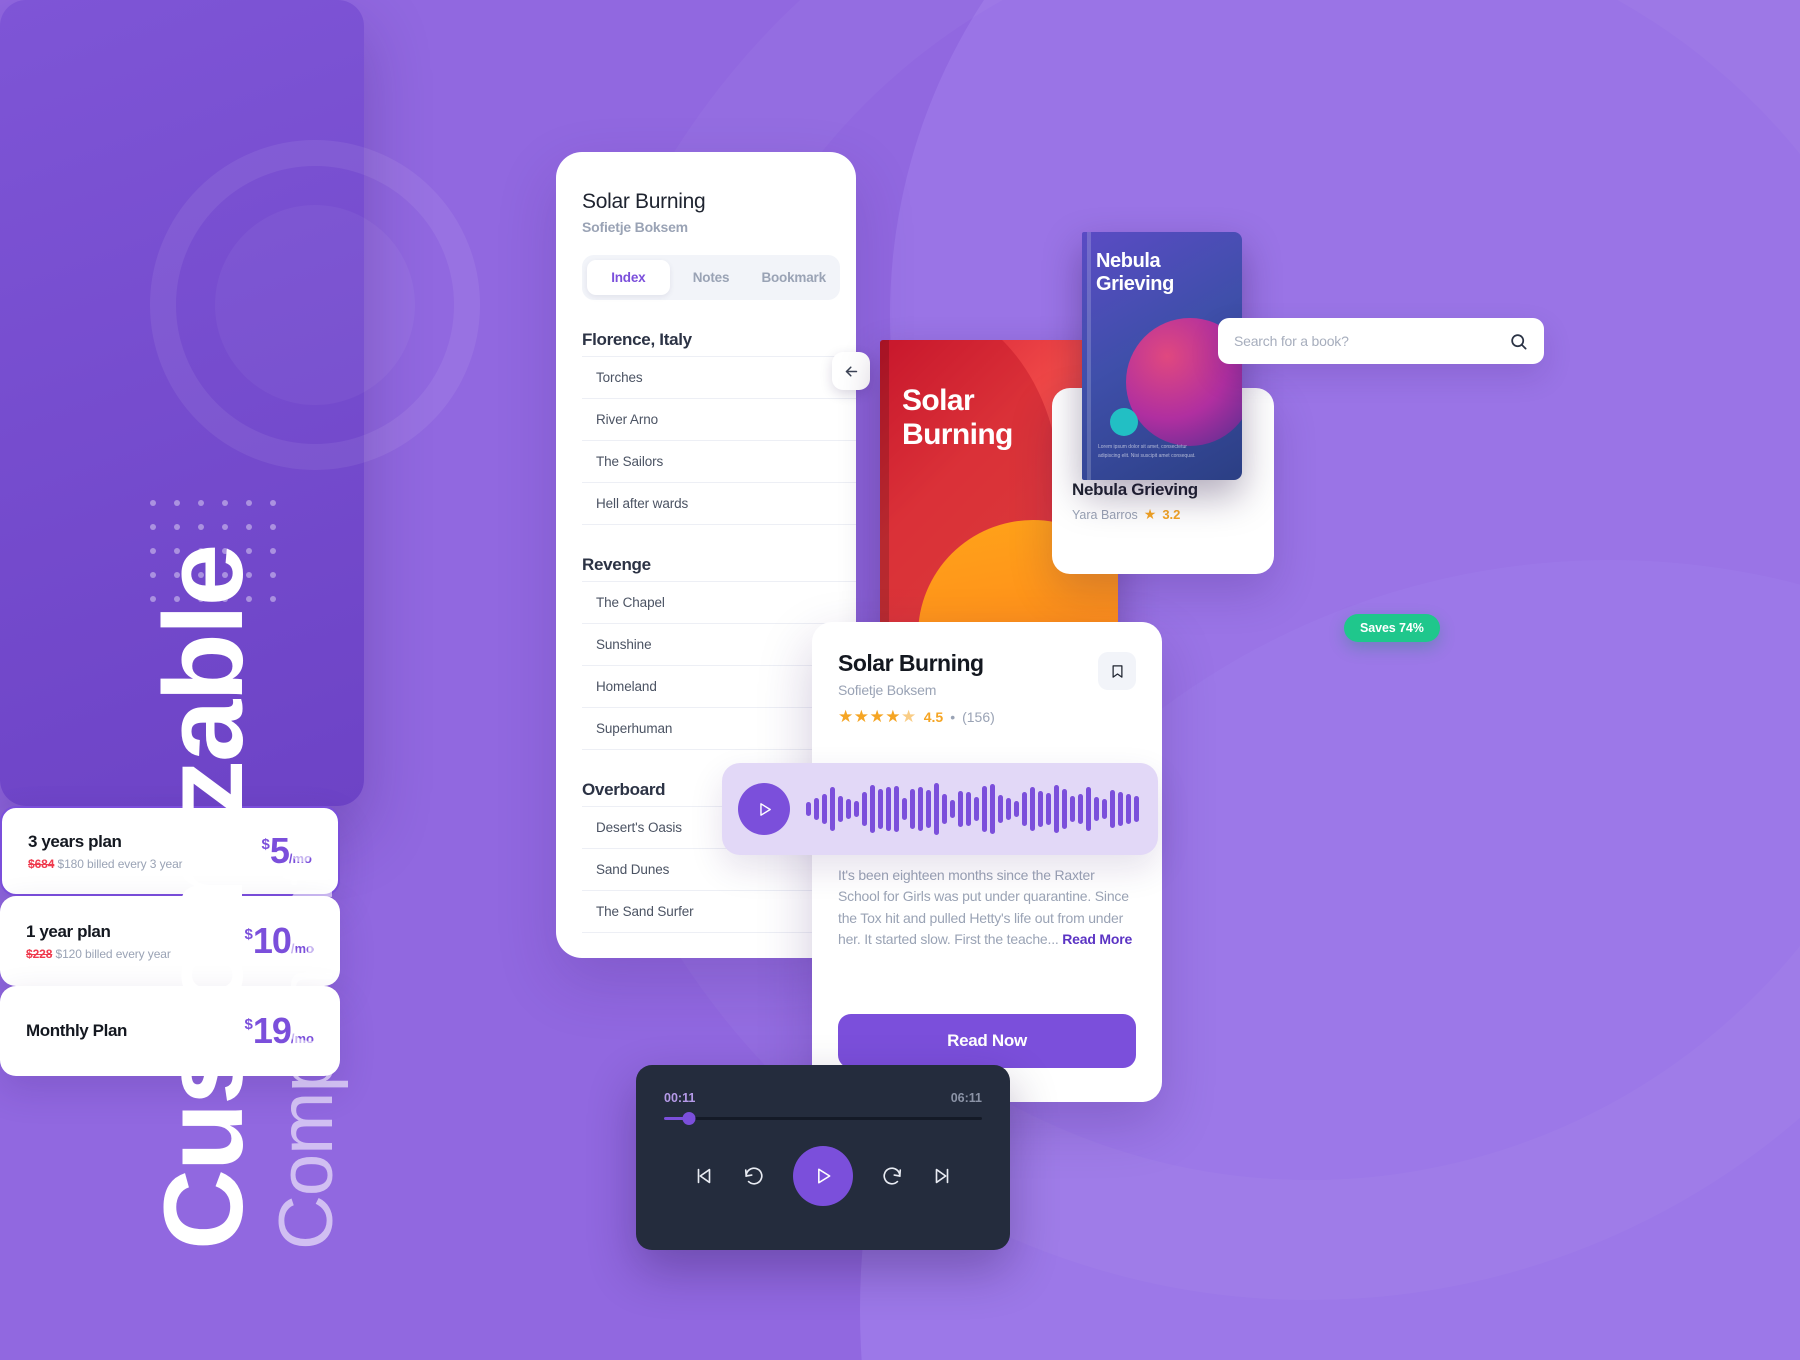  I want to click on list-item: River Arno, so click(719, 419).